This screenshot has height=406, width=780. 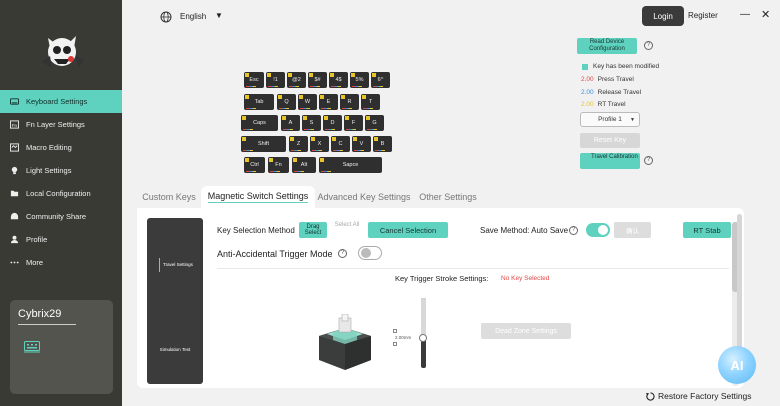 I want to click on switch-illustration, so click(x=345, y=347).